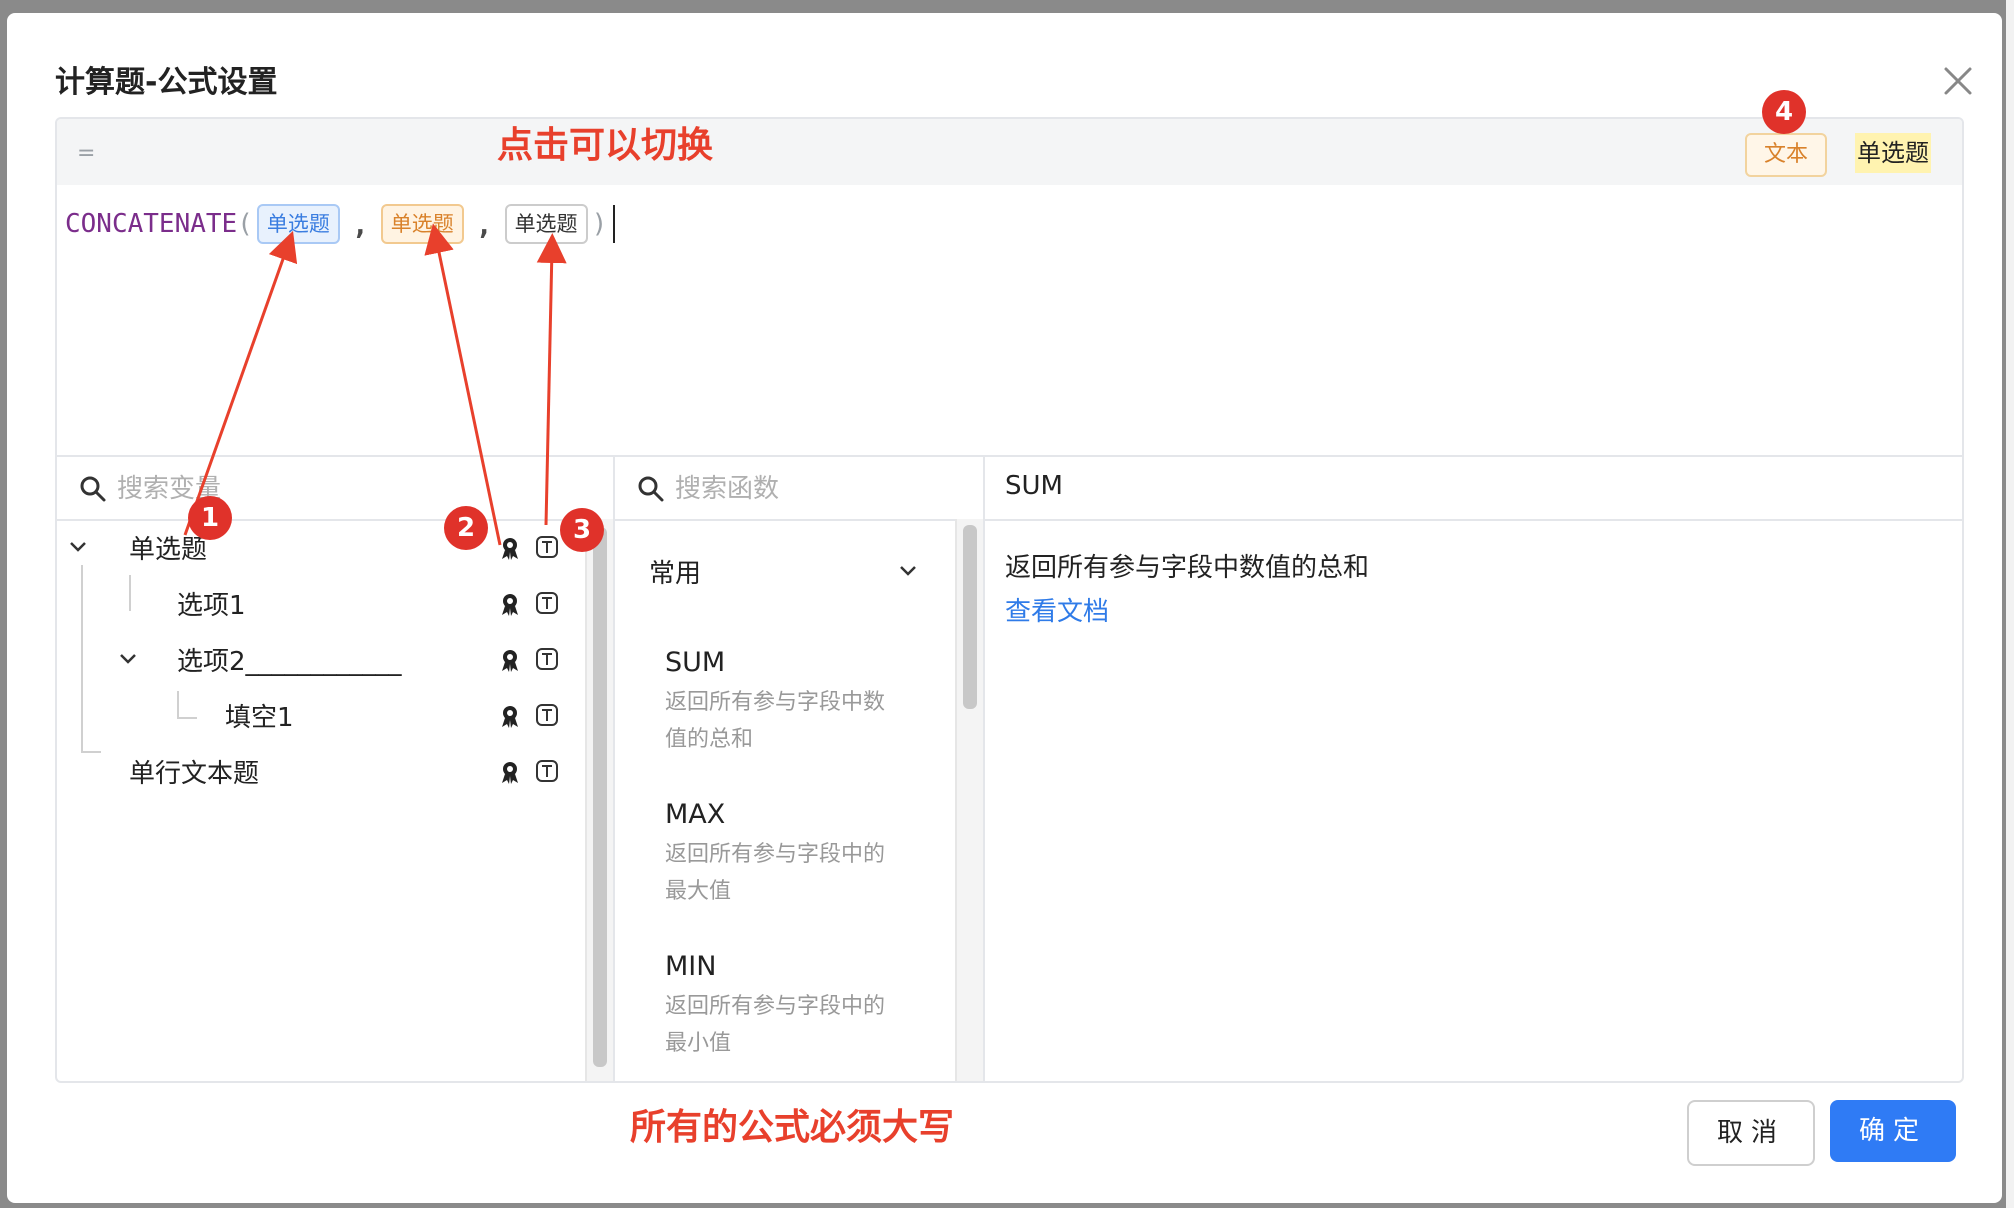 This screenshot has height=1208, width=2014. What do you see at coordinates (1187, 568) in the screenshot?
I see `doc-description: 返回所有参与字段中数值的总和` at bounding box center [1187, 568].